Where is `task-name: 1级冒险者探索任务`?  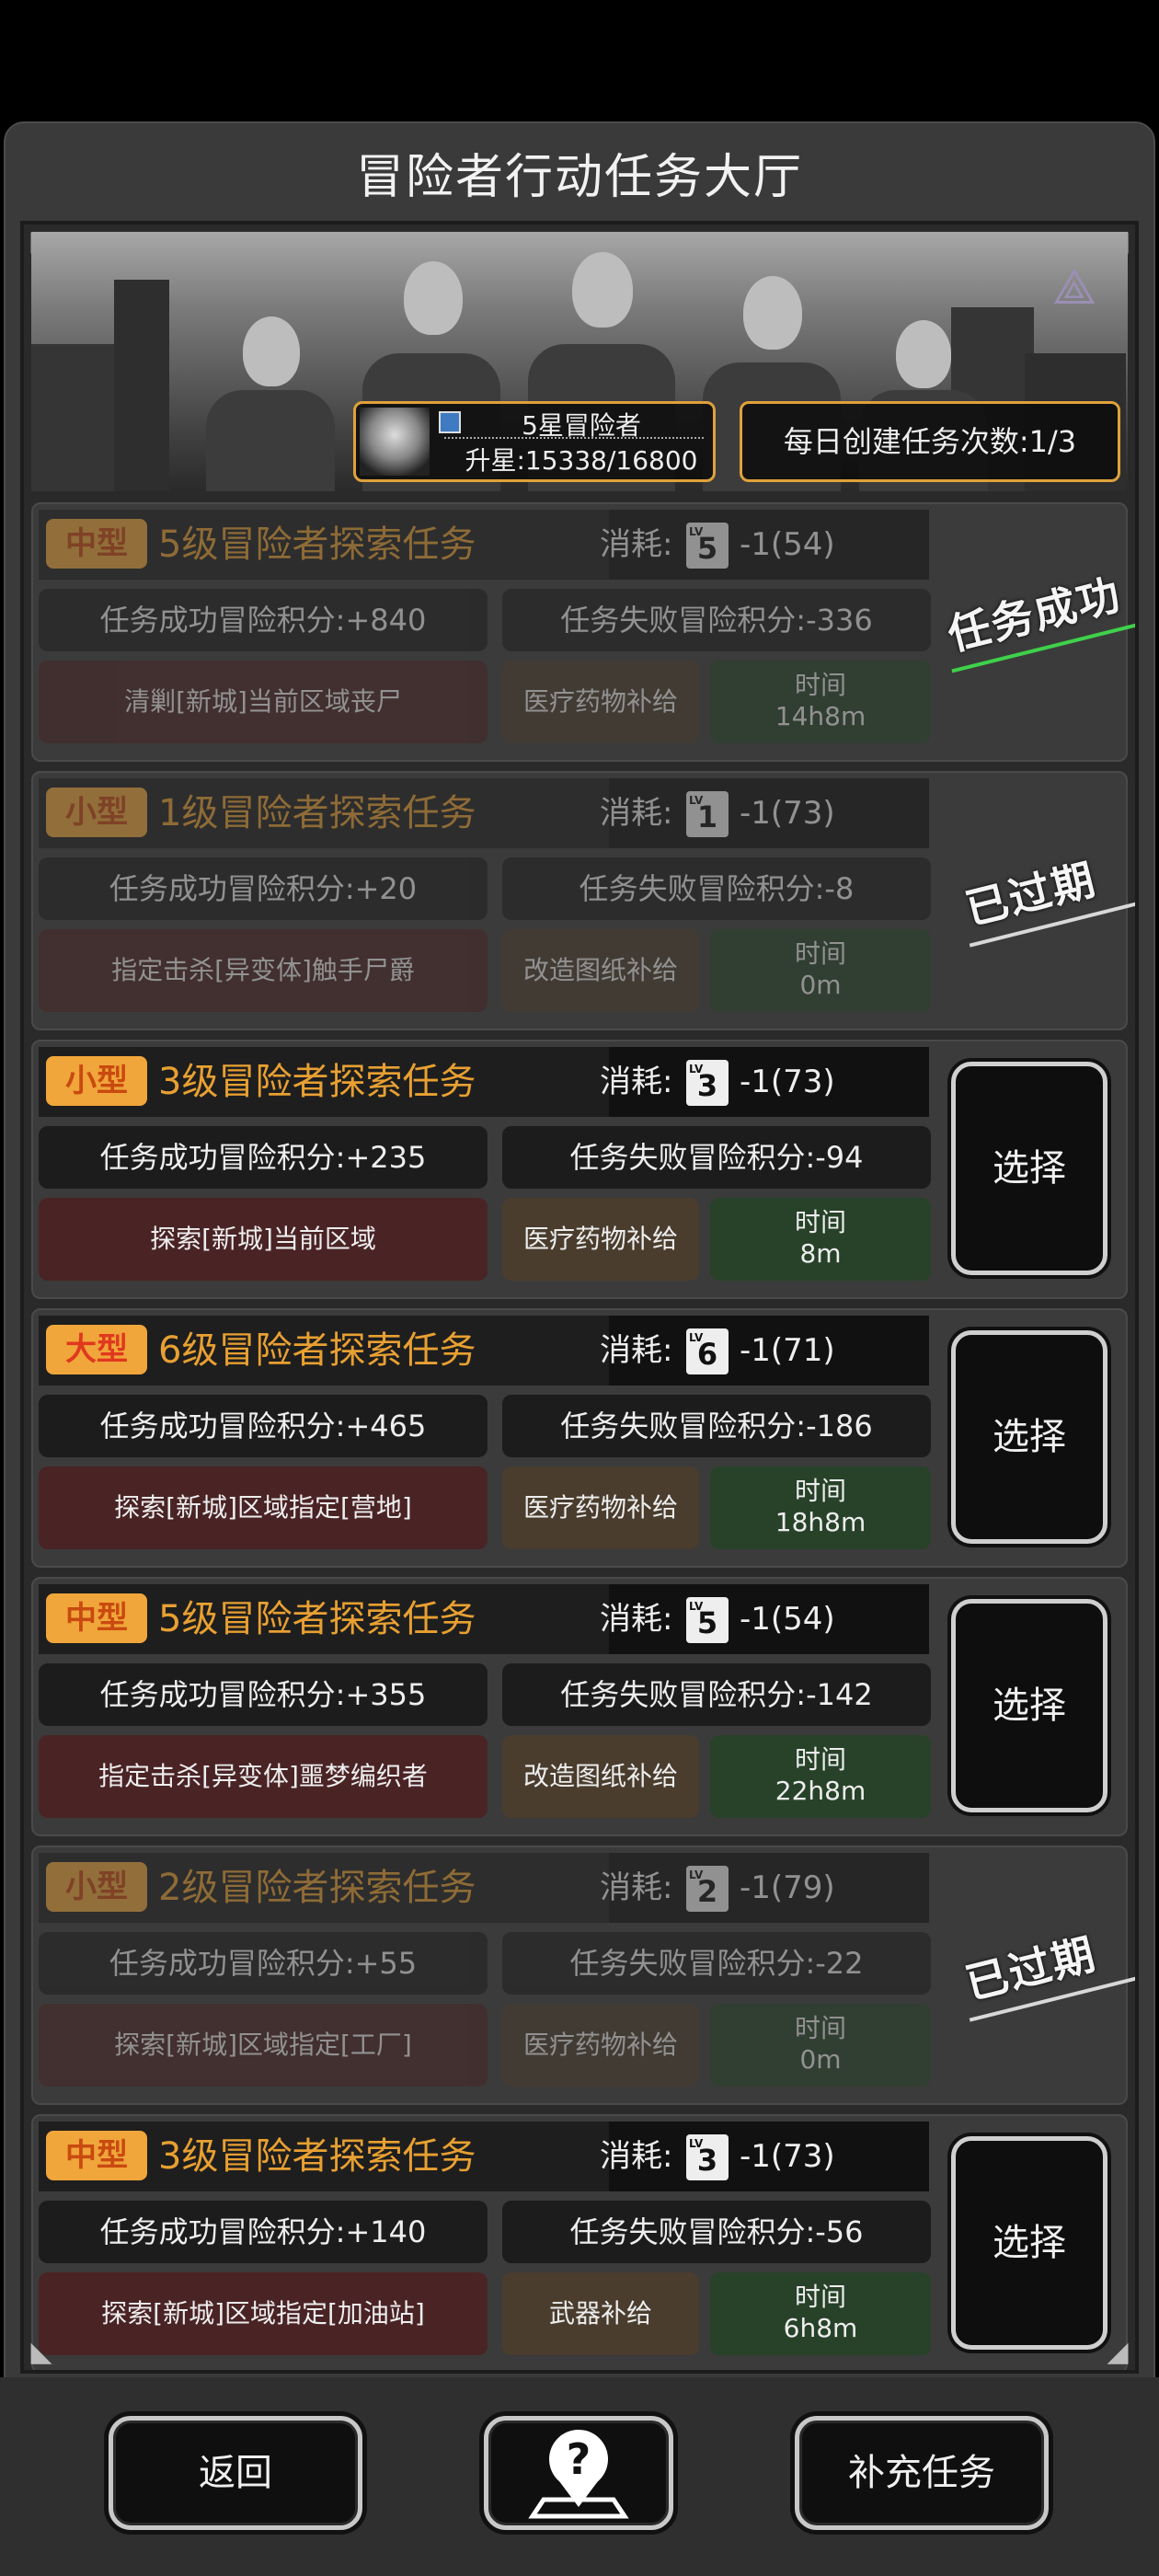
task-name: 1级冒险者探索任务 is located at coordinates (317, 813).